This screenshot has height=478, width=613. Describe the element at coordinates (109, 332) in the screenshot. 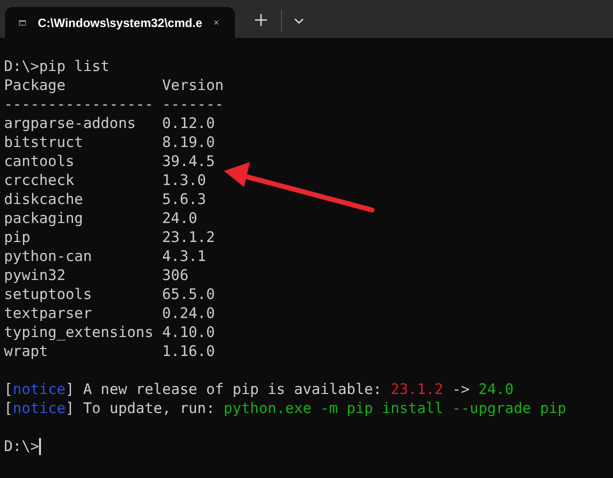

I see `terminal-line: typing_extensions 4.10.0` at that location.